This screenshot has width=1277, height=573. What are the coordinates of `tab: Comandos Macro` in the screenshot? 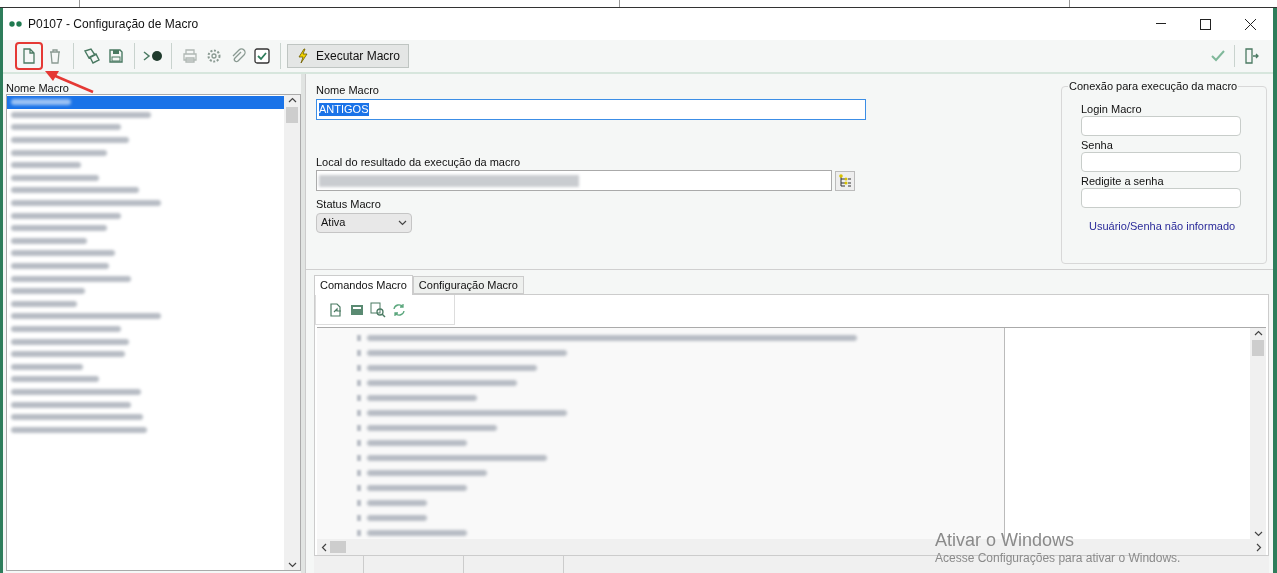 It's located at (363, 285).